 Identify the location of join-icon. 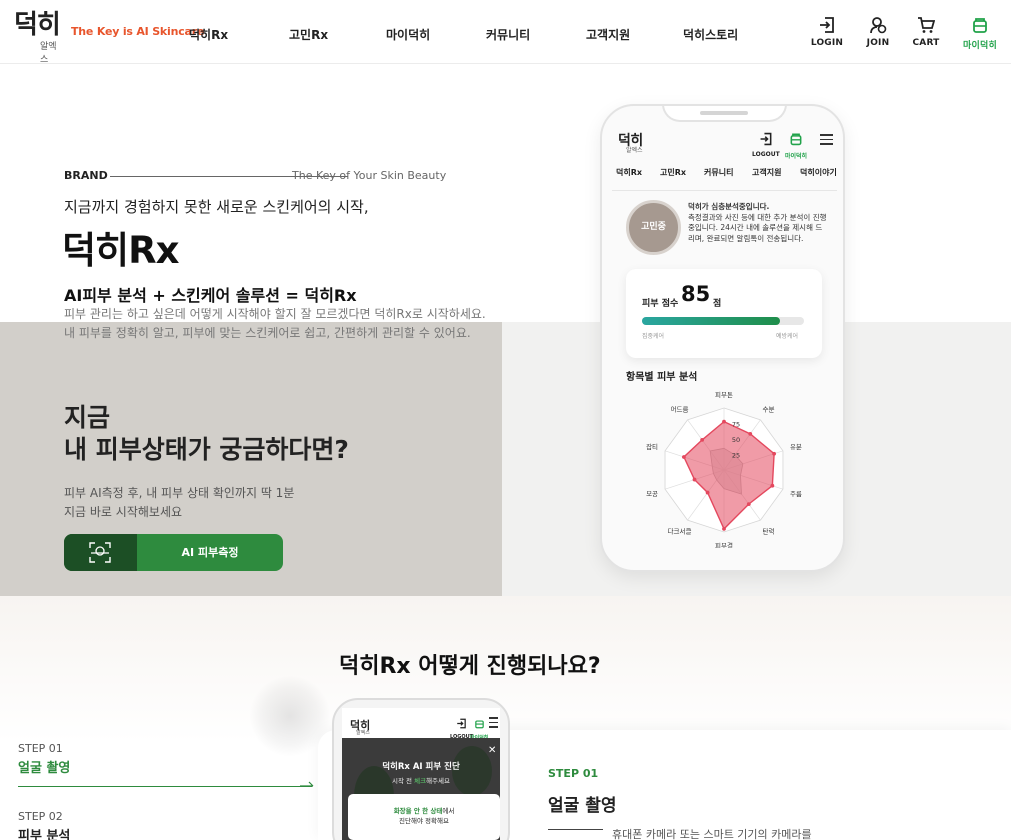
(878, 25).